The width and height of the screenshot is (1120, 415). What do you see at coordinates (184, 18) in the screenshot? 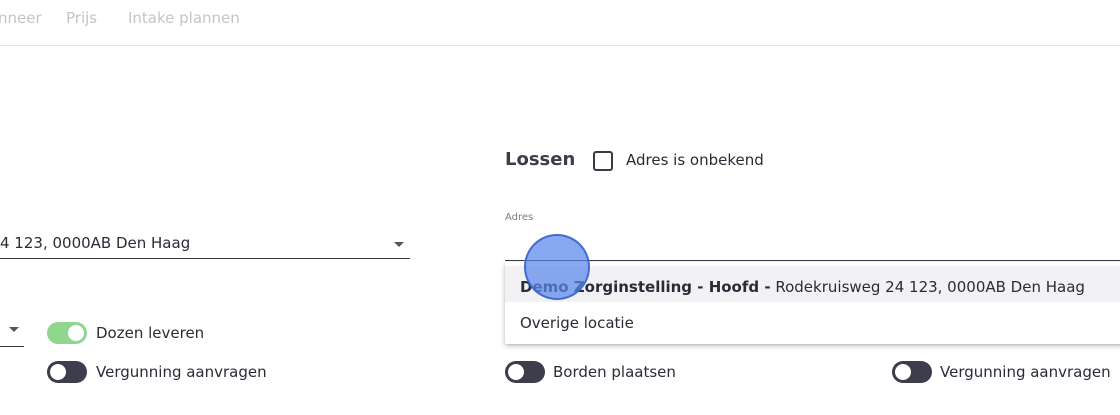
I see `nav-item-intake-plannen: Intake plannen` at bounding box center [184, 18].